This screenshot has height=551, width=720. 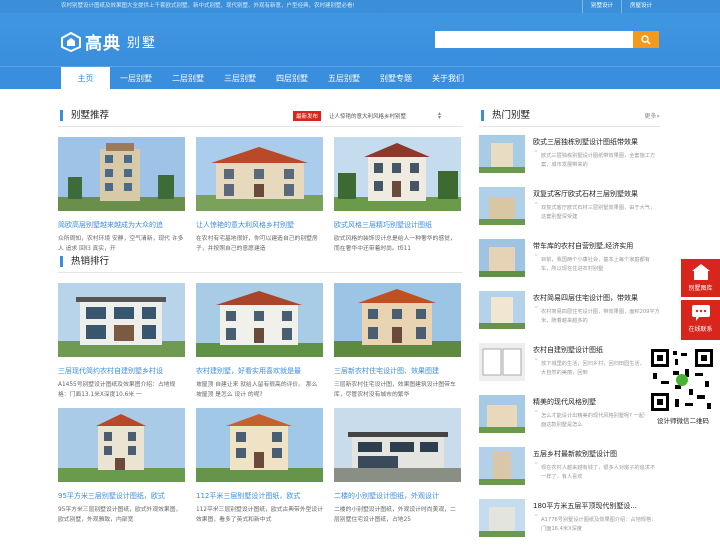 What do you see at coordinates (596, 142) in the screenshot?
I see `hot-title: 欧式三层独栋别墅设计图纸带效果` at bounding box center [596, 142].